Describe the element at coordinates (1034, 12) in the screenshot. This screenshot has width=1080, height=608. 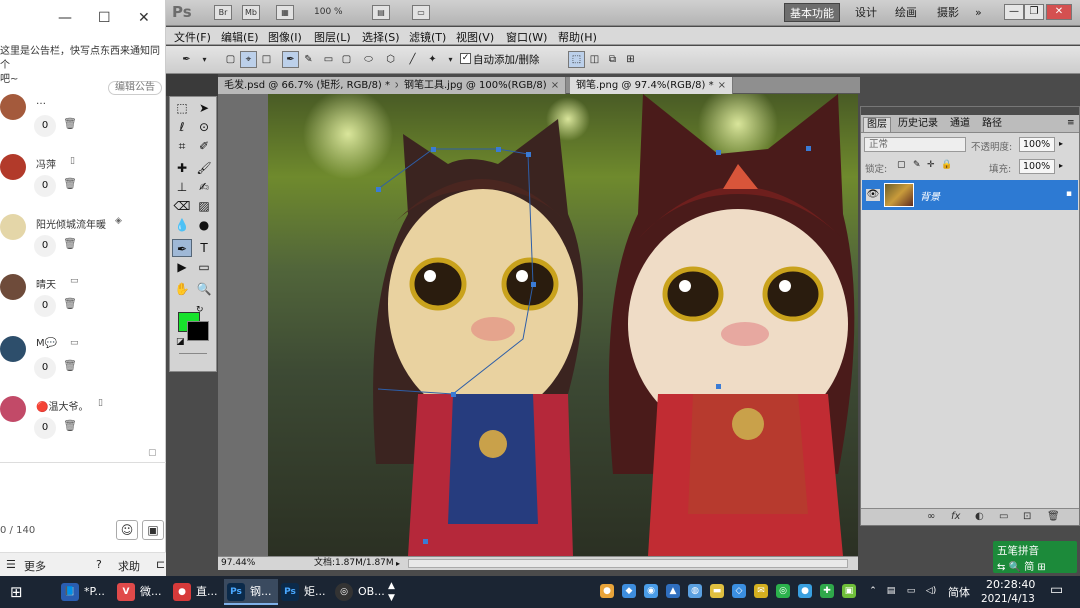
I see `restore-icon: ❐` at that location.